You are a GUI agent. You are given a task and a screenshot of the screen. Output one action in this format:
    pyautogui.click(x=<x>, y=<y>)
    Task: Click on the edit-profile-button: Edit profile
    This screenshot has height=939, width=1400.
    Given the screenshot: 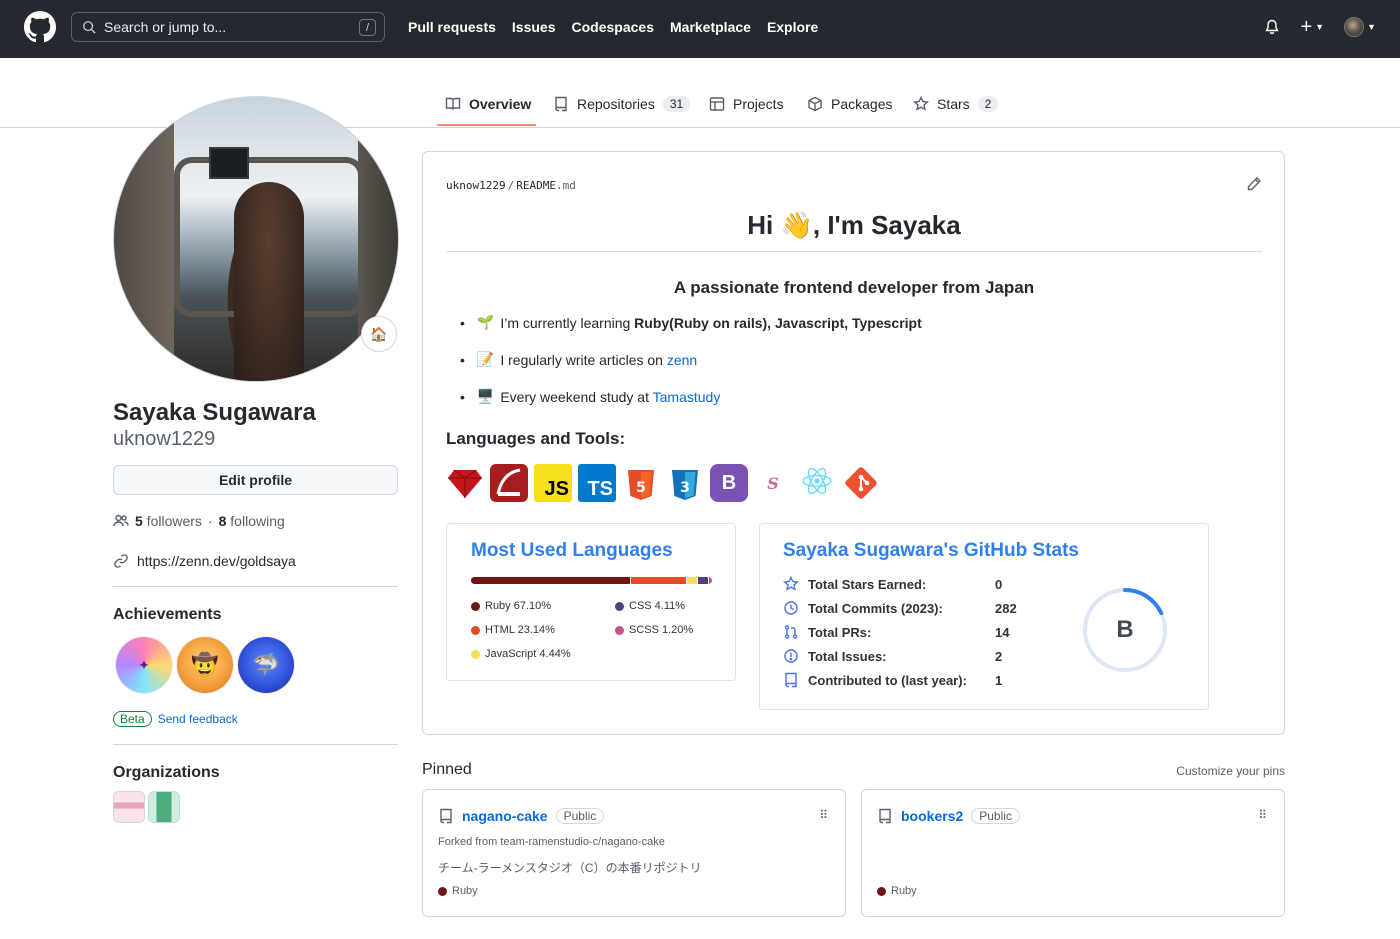 What is the action you would take?
    pyautogui.click(x=255, y=480)
    